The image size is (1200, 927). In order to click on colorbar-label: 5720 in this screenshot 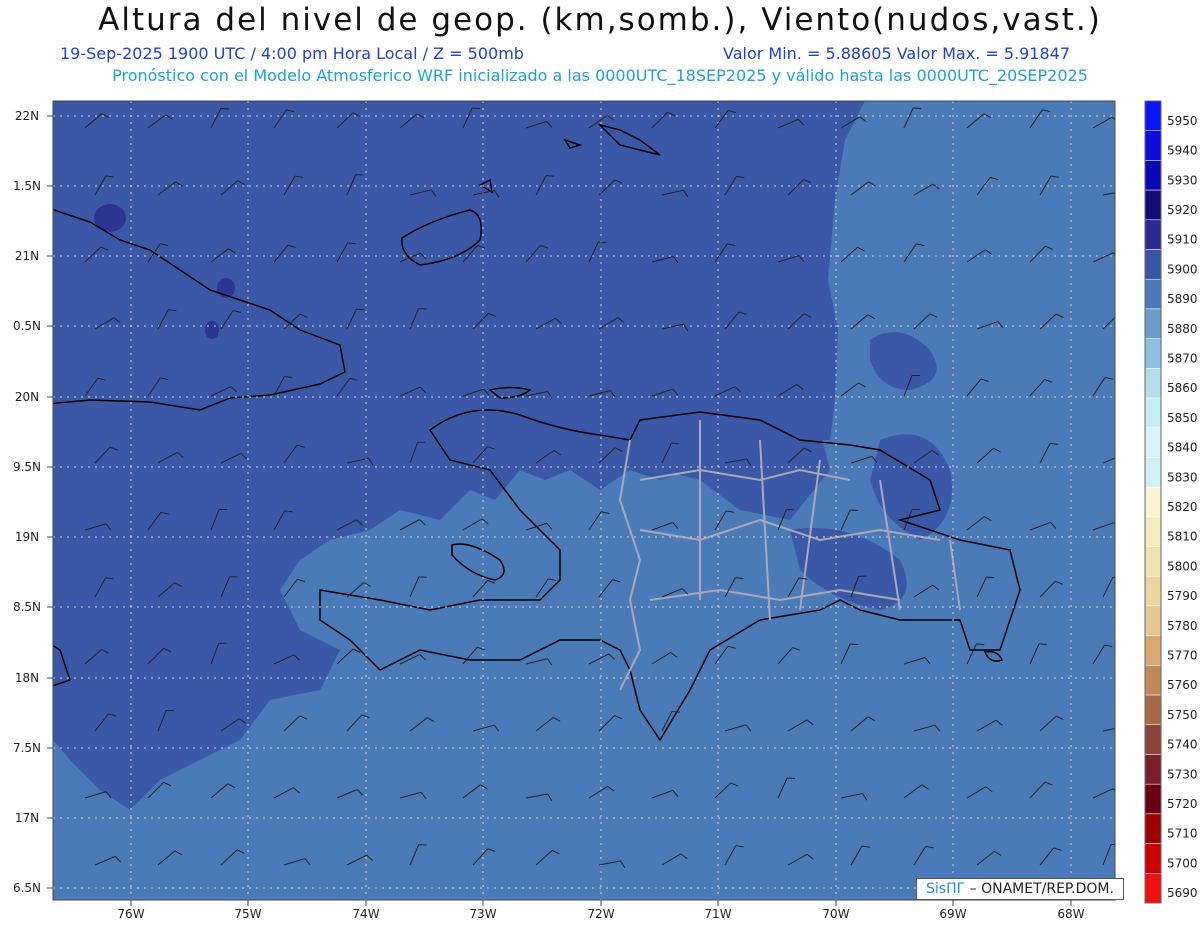, I will do `click(1182, 804)`.